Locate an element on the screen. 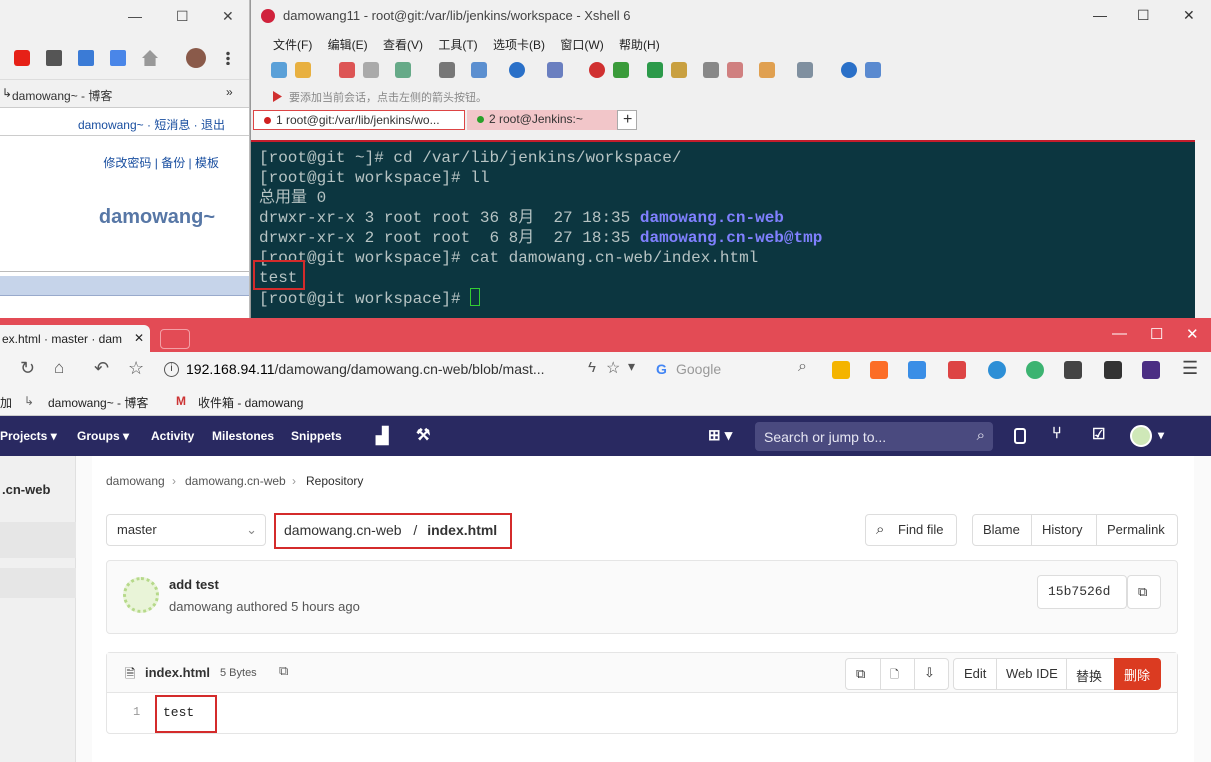  user-links: damowang~ · 短消息 · 退出 is located at coordinates (124, 122).